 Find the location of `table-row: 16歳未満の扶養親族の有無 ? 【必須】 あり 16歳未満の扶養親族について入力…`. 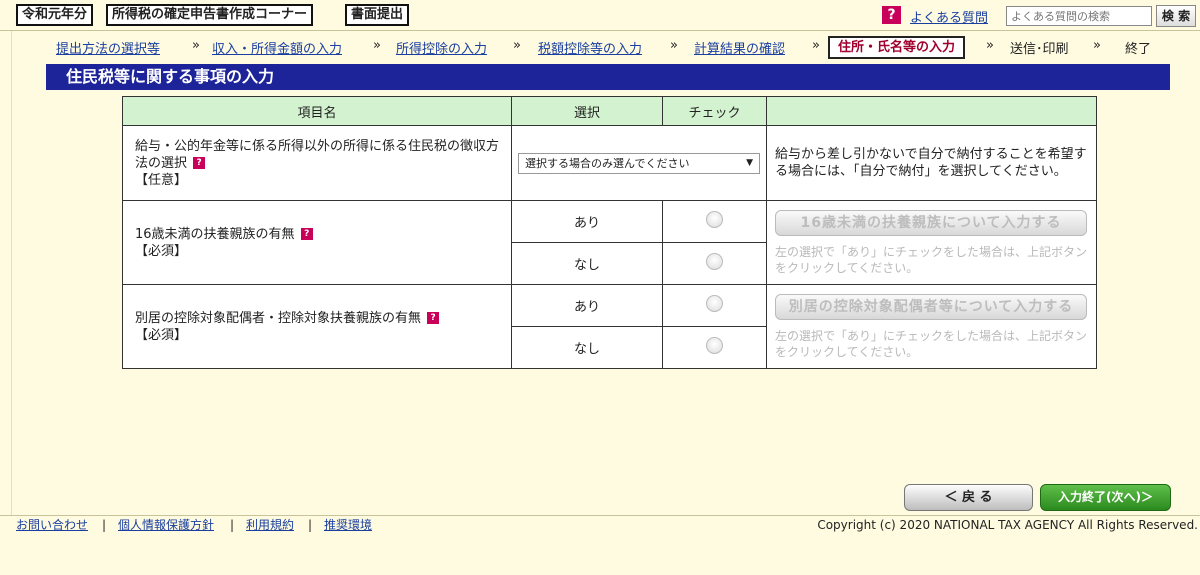

table-row: 16歳未満の扶養親族の有無 ? 【必須】 あり 16歳未満の扶養親族について入力… is located at coordinates (609, 242).